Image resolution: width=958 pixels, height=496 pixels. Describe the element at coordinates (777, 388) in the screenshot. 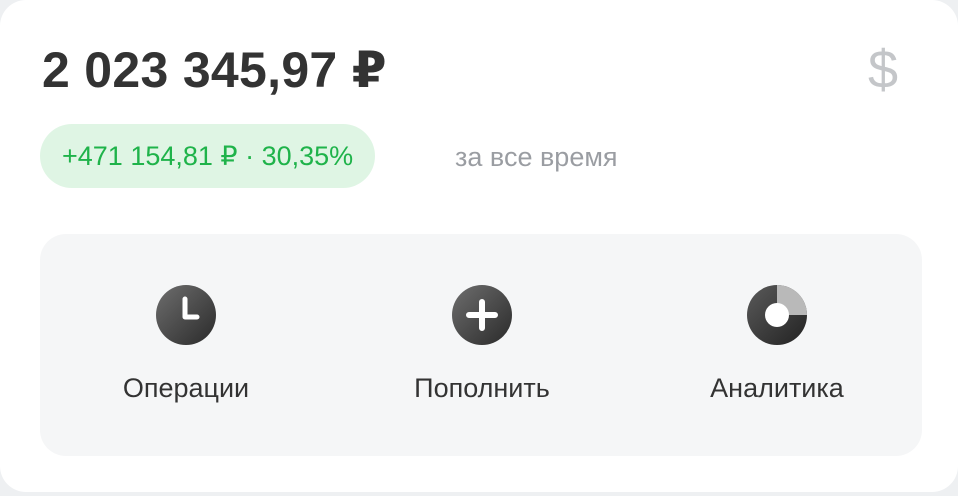

I see `analytics-label: Аналитика` at that location.